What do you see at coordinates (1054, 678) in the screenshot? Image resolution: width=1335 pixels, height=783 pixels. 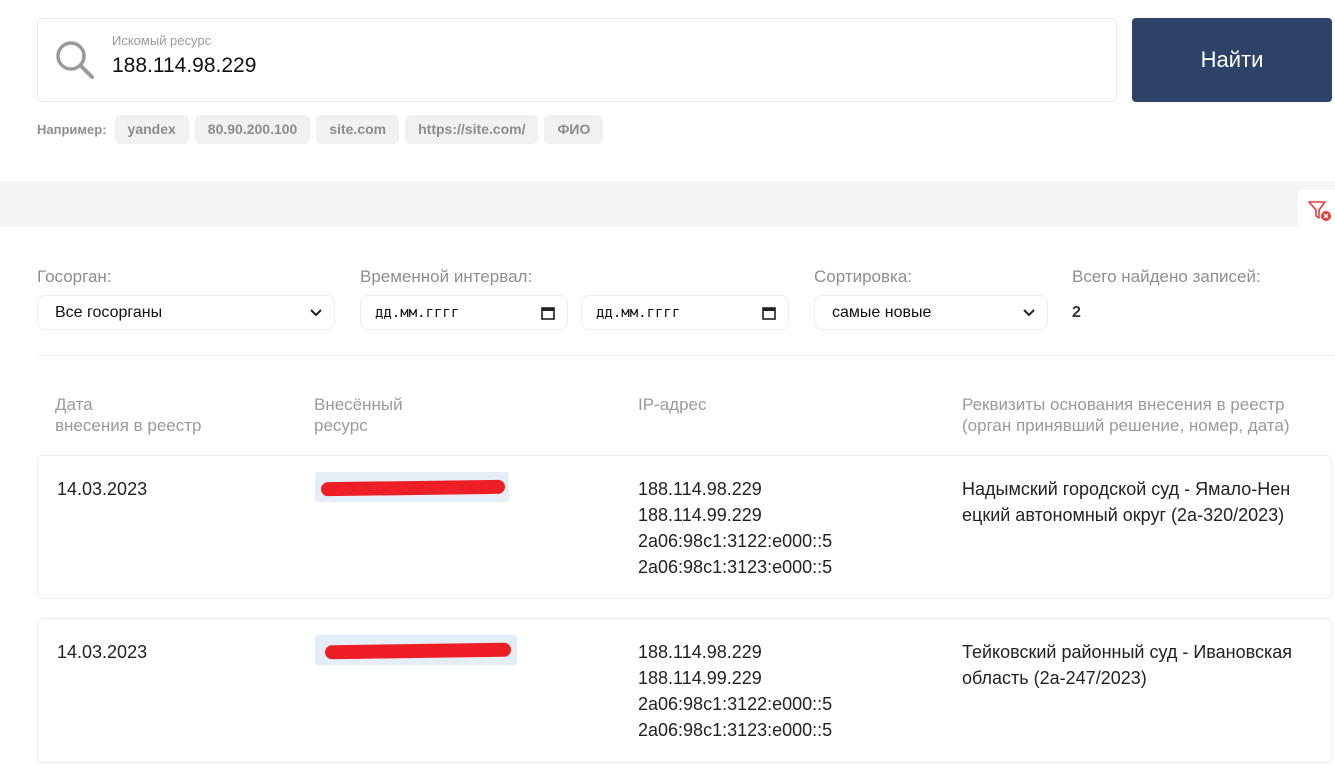 I see `basis-line: область (2а-247/2023)` at bounding box center [1054, 678].